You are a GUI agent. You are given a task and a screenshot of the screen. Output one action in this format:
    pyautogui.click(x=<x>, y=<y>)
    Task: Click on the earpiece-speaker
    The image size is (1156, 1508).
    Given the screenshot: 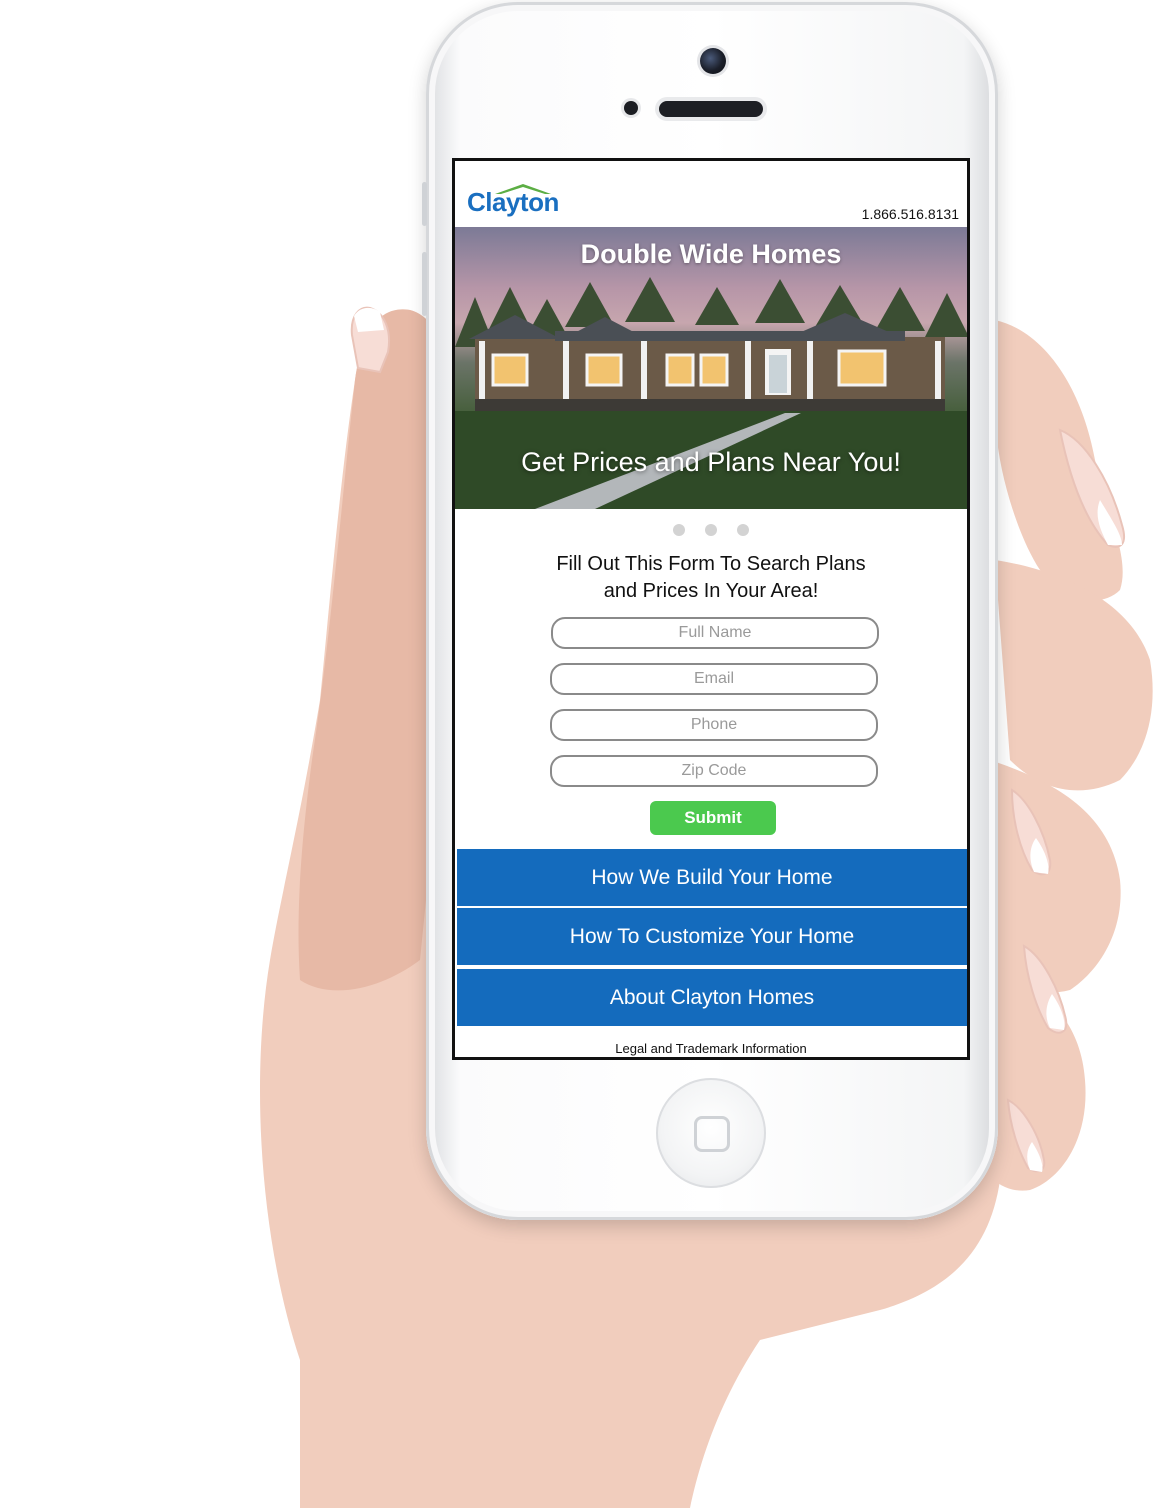 What is the action you would take?
    pyautogui.click(x=711, y=109)
    